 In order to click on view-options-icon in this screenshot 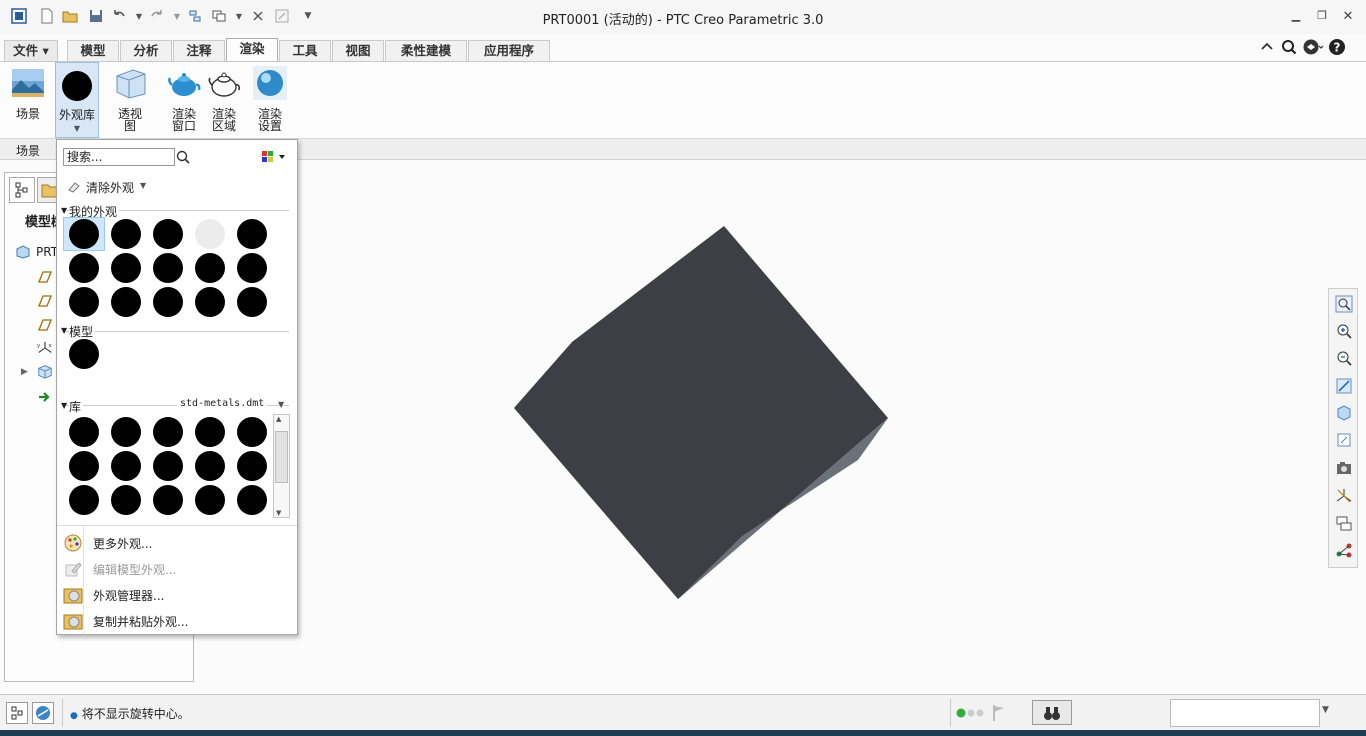, I will do `click(276, 157)`.